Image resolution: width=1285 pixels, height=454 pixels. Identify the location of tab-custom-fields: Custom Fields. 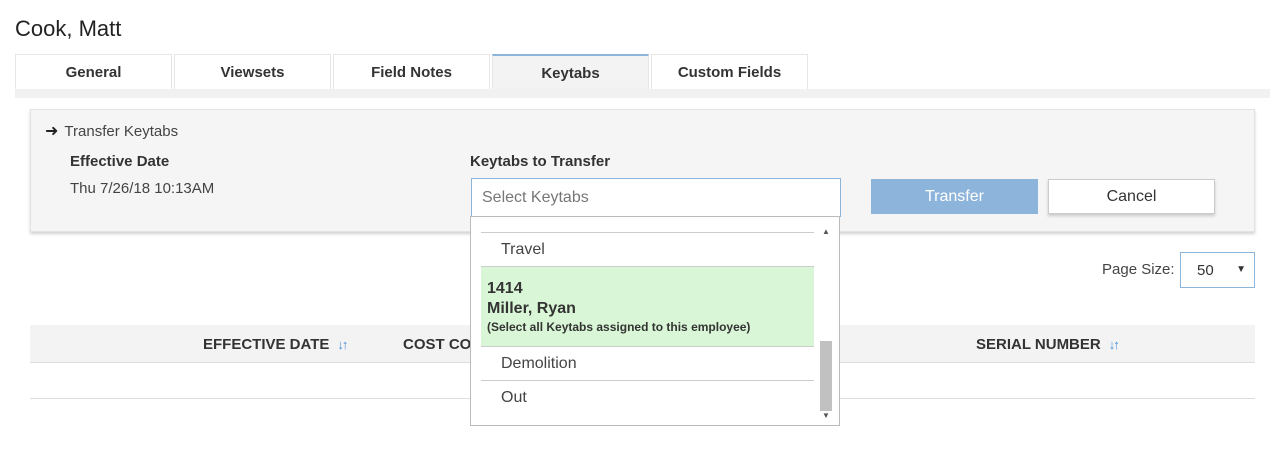
(729, 72).